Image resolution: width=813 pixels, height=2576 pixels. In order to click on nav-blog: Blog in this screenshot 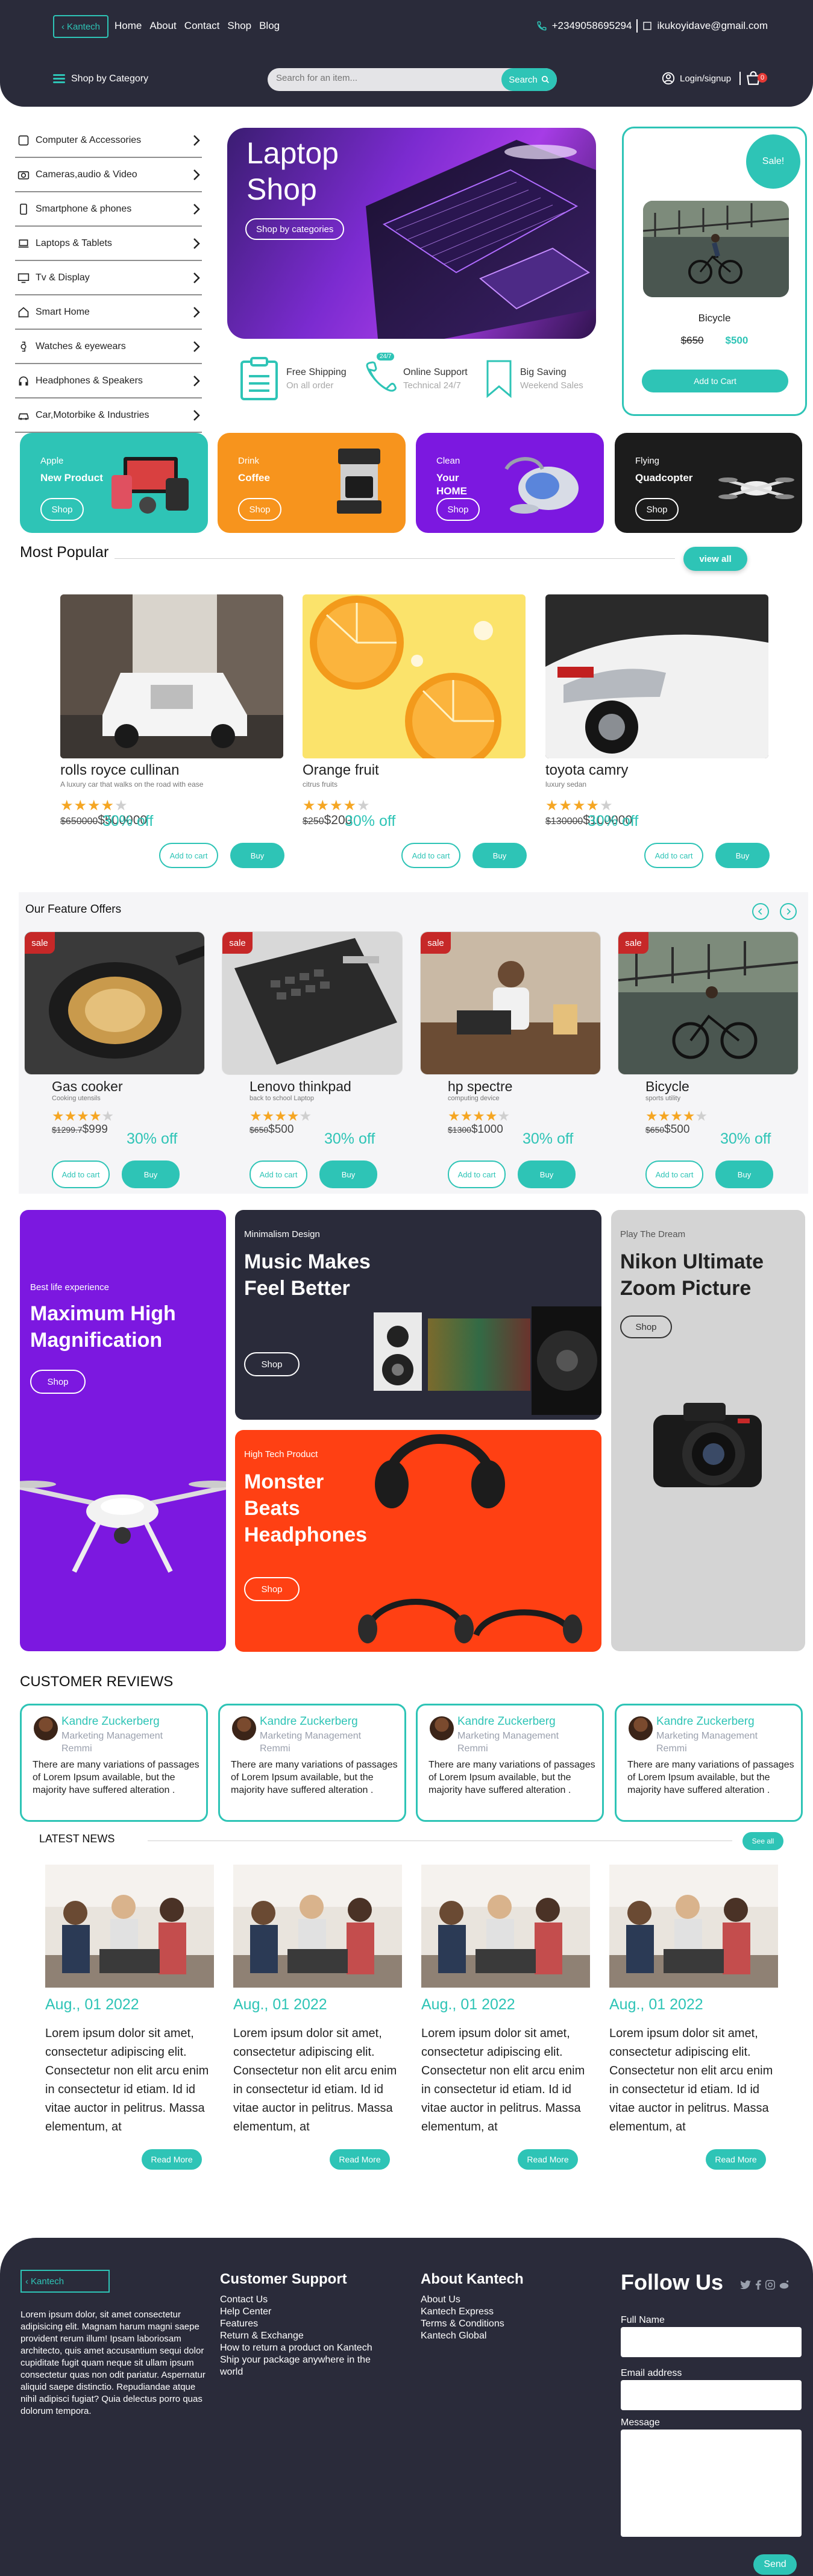, I will do `click(270, 26)`.